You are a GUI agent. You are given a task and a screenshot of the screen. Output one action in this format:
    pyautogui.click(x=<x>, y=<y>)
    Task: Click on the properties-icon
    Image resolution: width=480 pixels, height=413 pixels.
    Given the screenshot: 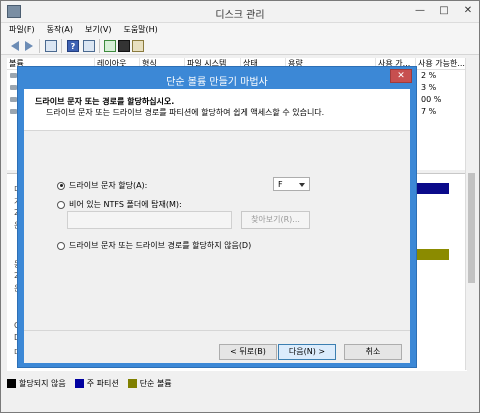 What is the action you would take?
    pyautogui.click(x=89, y=46)
    